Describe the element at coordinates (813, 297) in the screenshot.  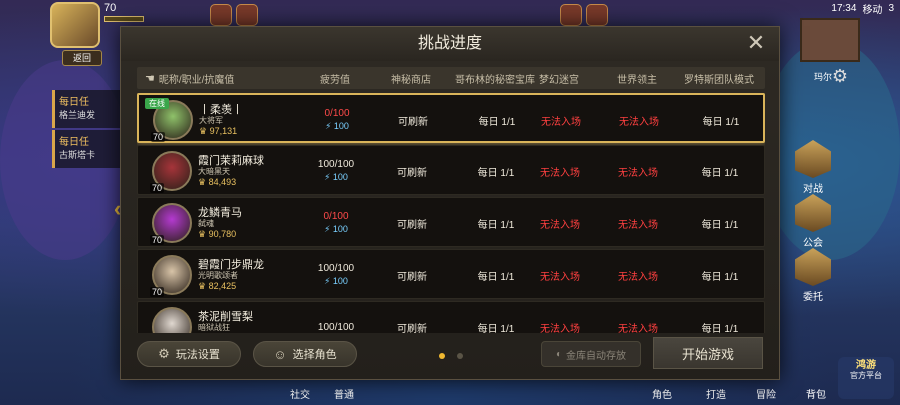
I see `menu-label: 委托` at that location.